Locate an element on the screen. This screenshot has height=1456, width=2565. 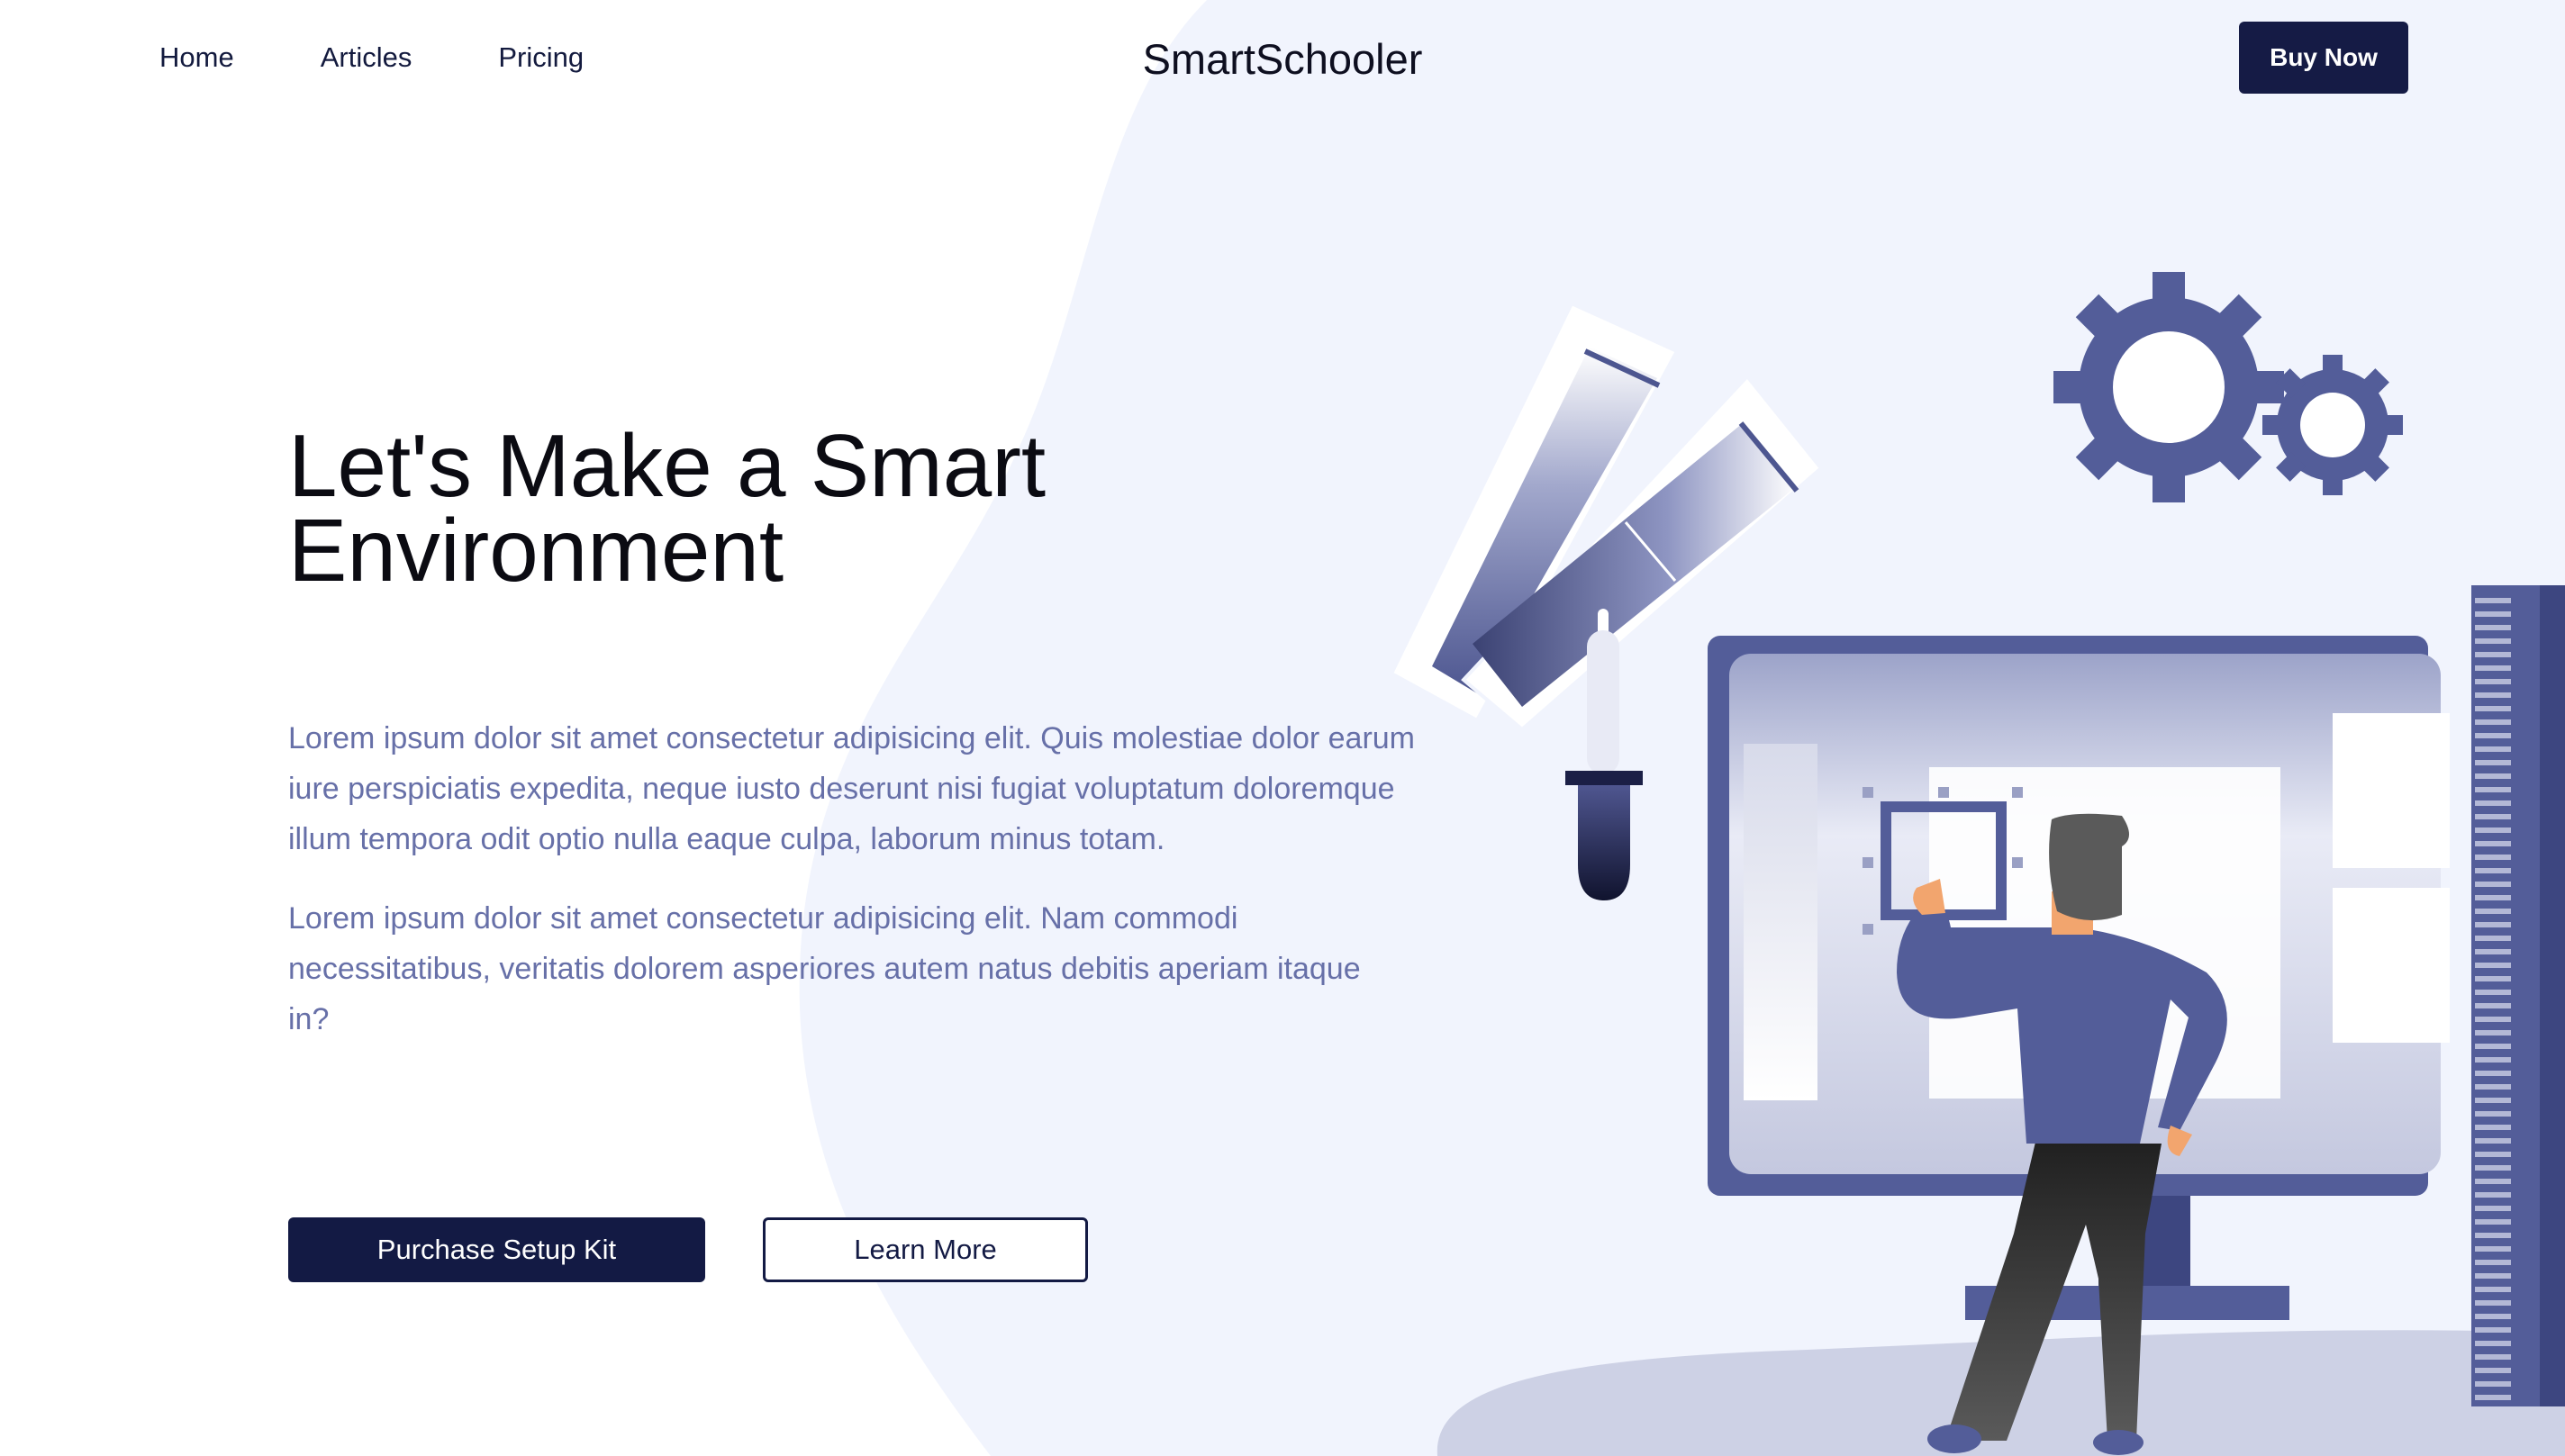
buy-now-button: Buy Now is located at coordinates (2323, 58).